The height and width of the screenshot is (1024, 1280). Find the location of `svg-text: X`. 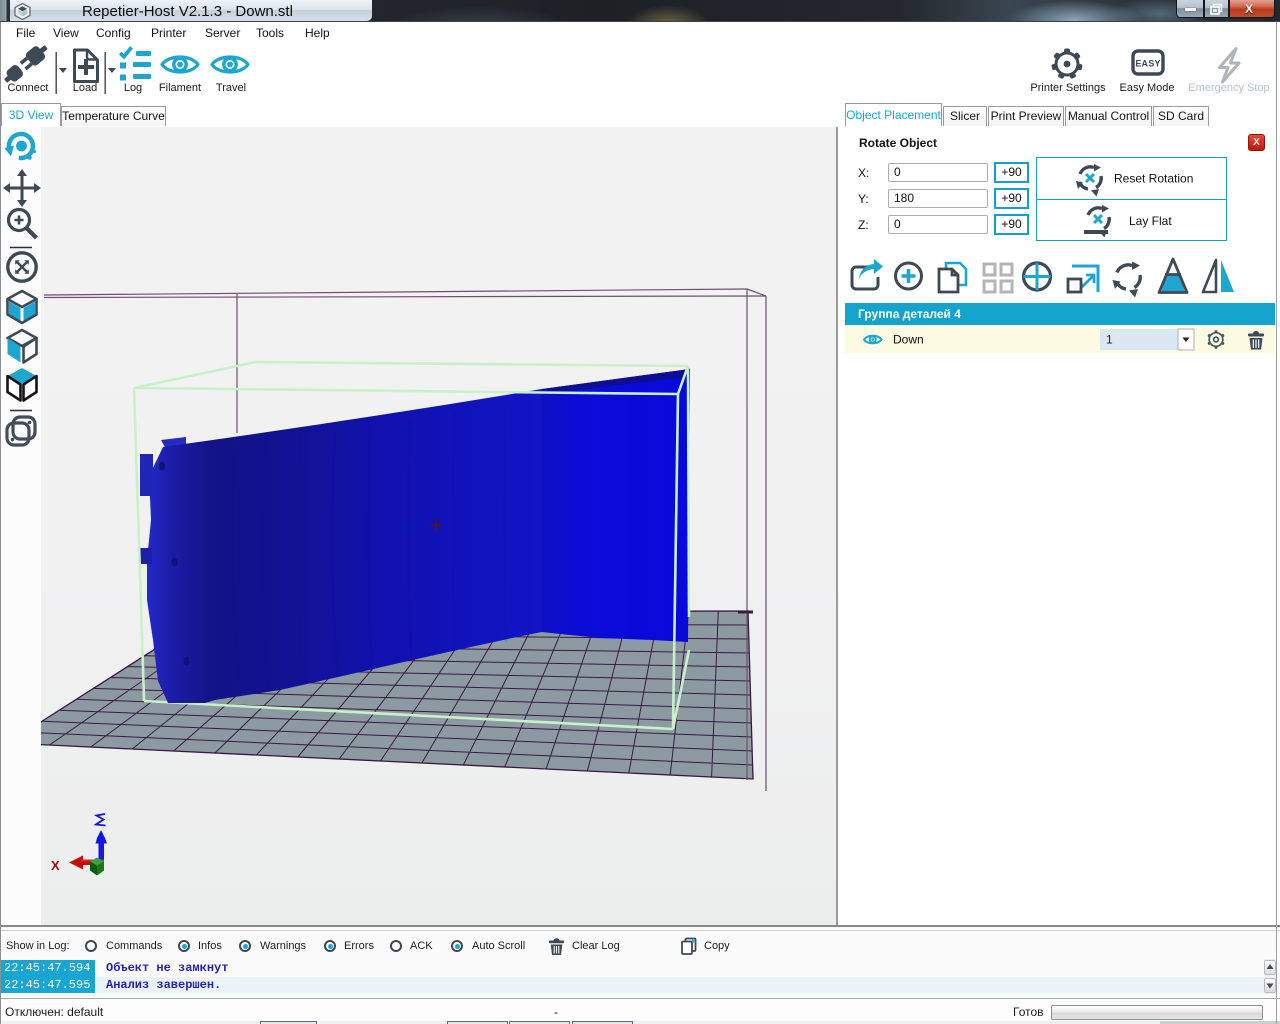

svg-text: X is located at coordinates (55, 865).